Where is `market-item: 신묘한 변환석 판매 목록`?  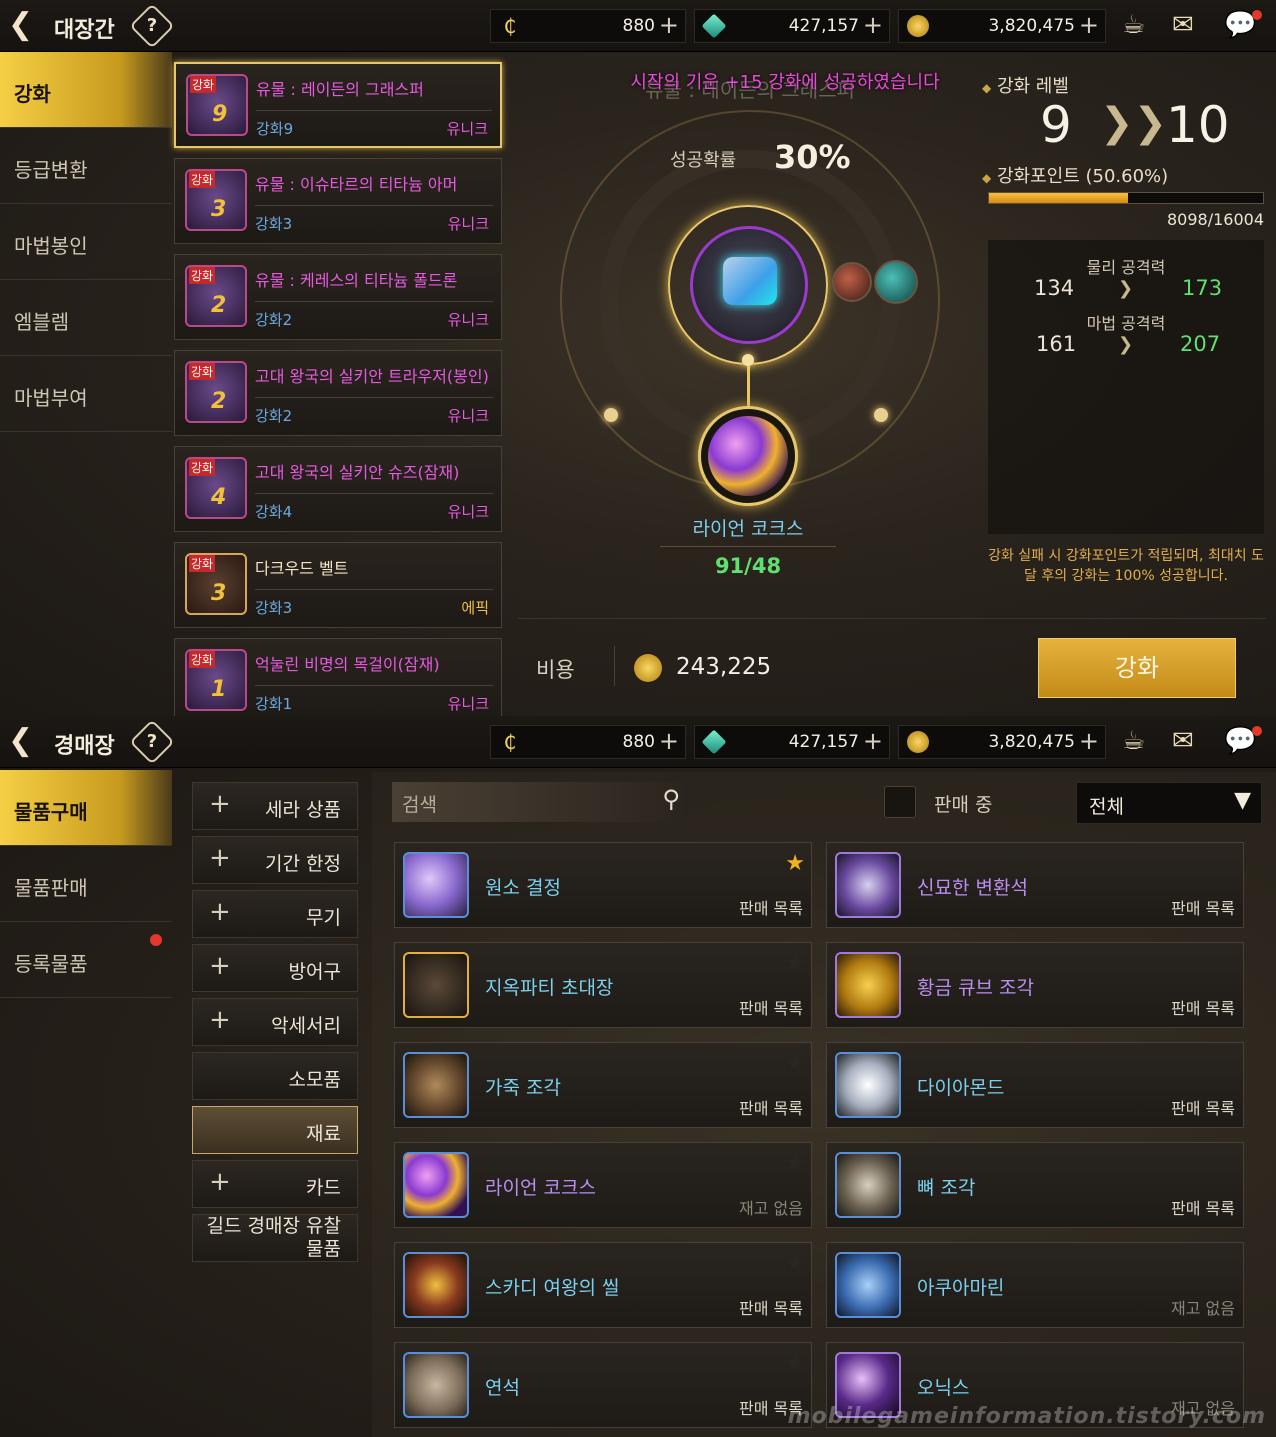
market-item: 신묘한 변환석 판매 목록 is located at coordinates (1035, 885).